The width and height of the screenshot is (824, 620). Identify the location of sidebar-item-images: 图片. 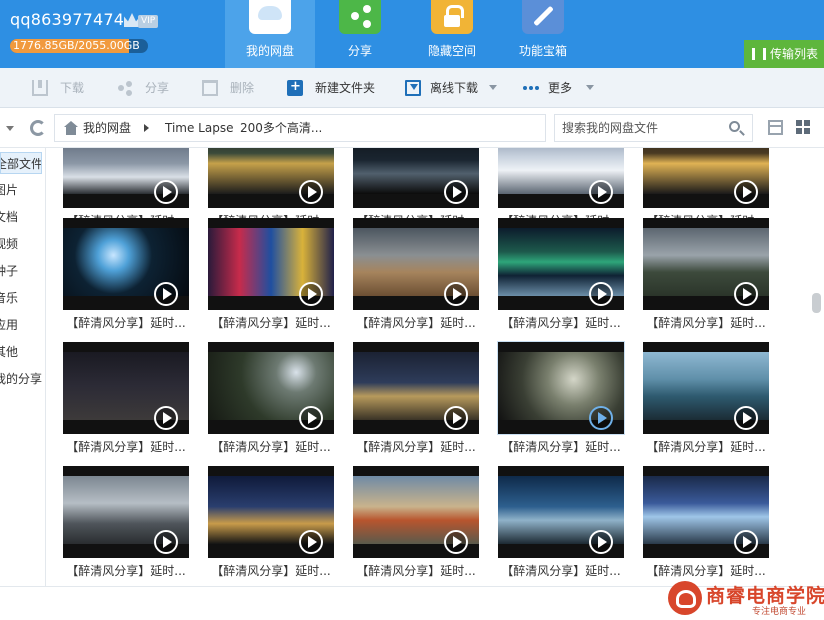
(21, 190).